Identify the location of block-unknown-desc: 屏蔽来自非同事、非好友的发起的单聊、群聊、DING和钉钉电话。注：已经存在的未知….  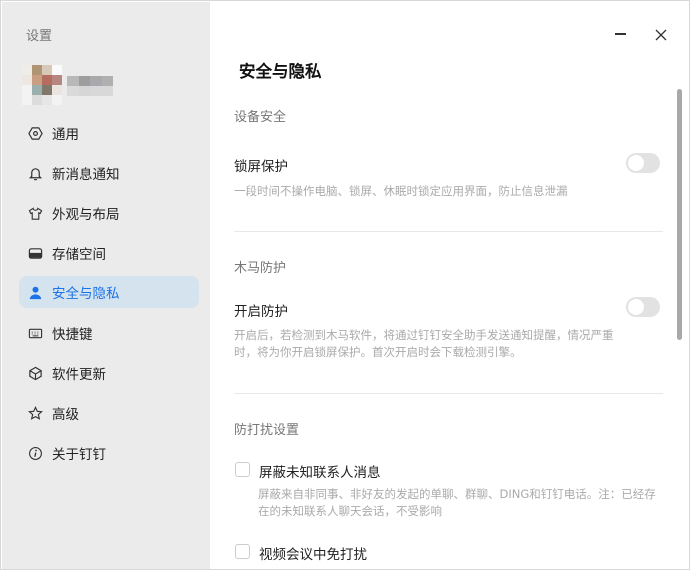
(457, 502).